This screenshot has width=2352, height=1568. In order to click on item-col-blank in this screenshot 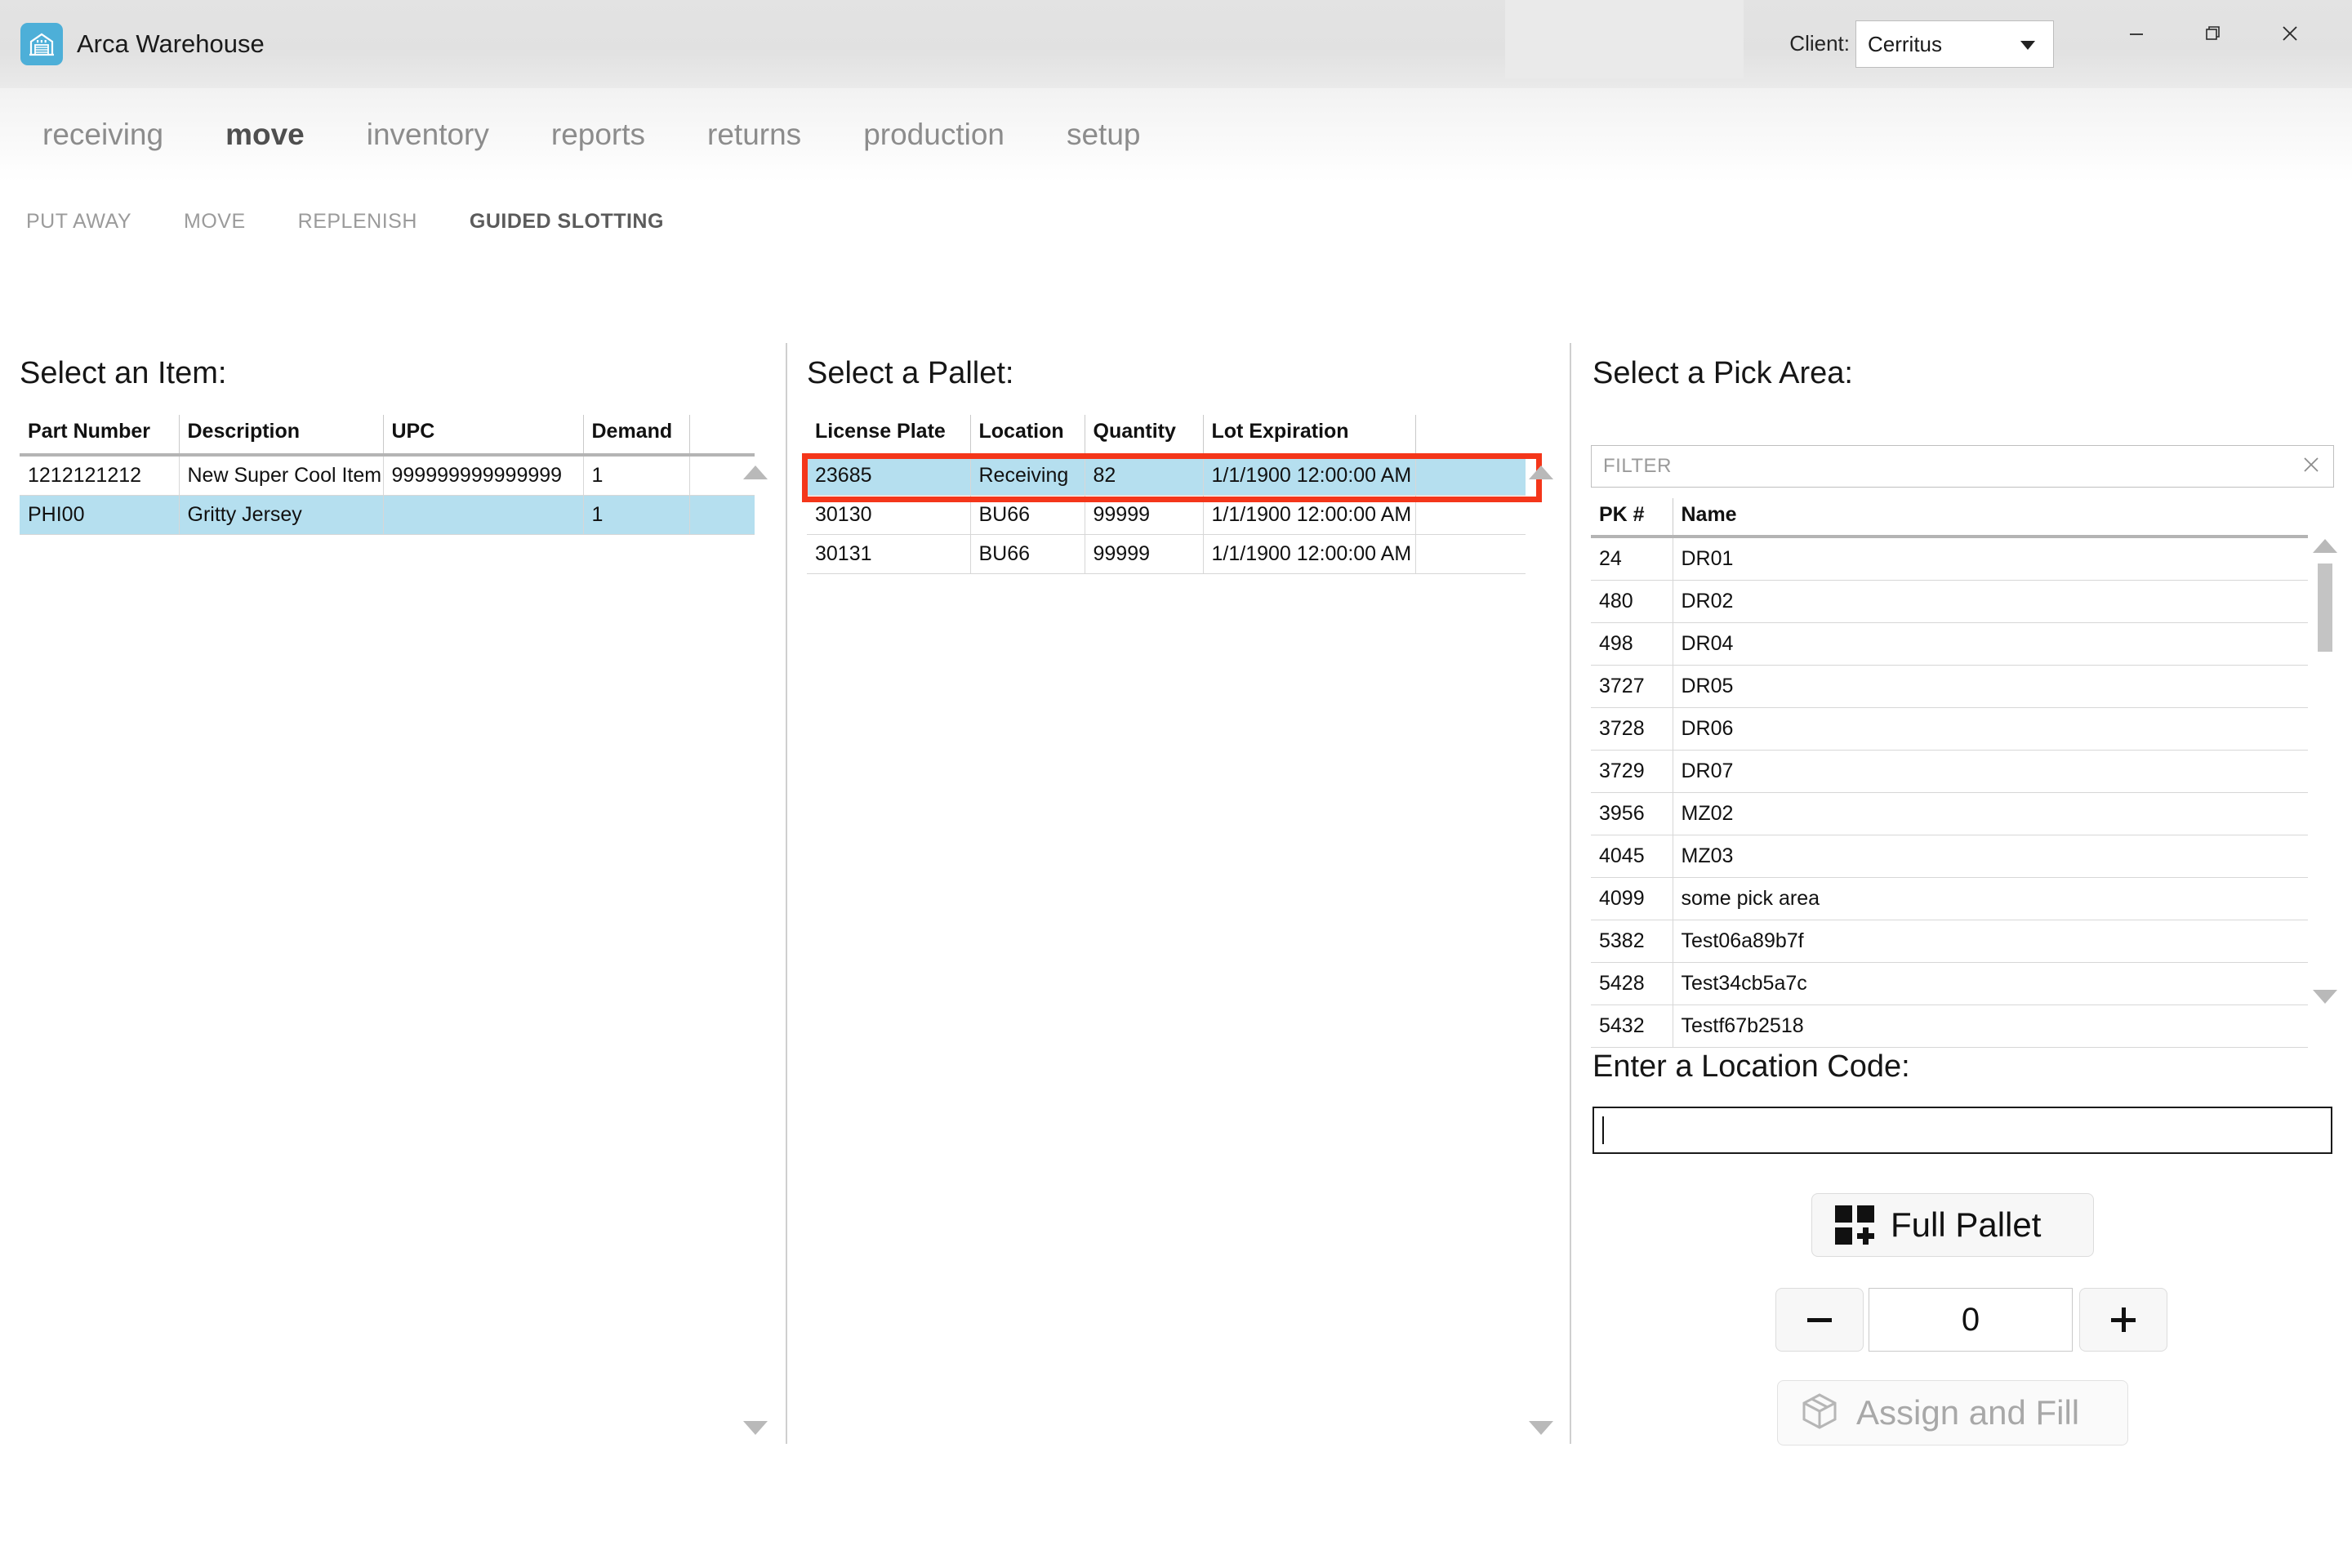, I will do `click(722, 436)`.